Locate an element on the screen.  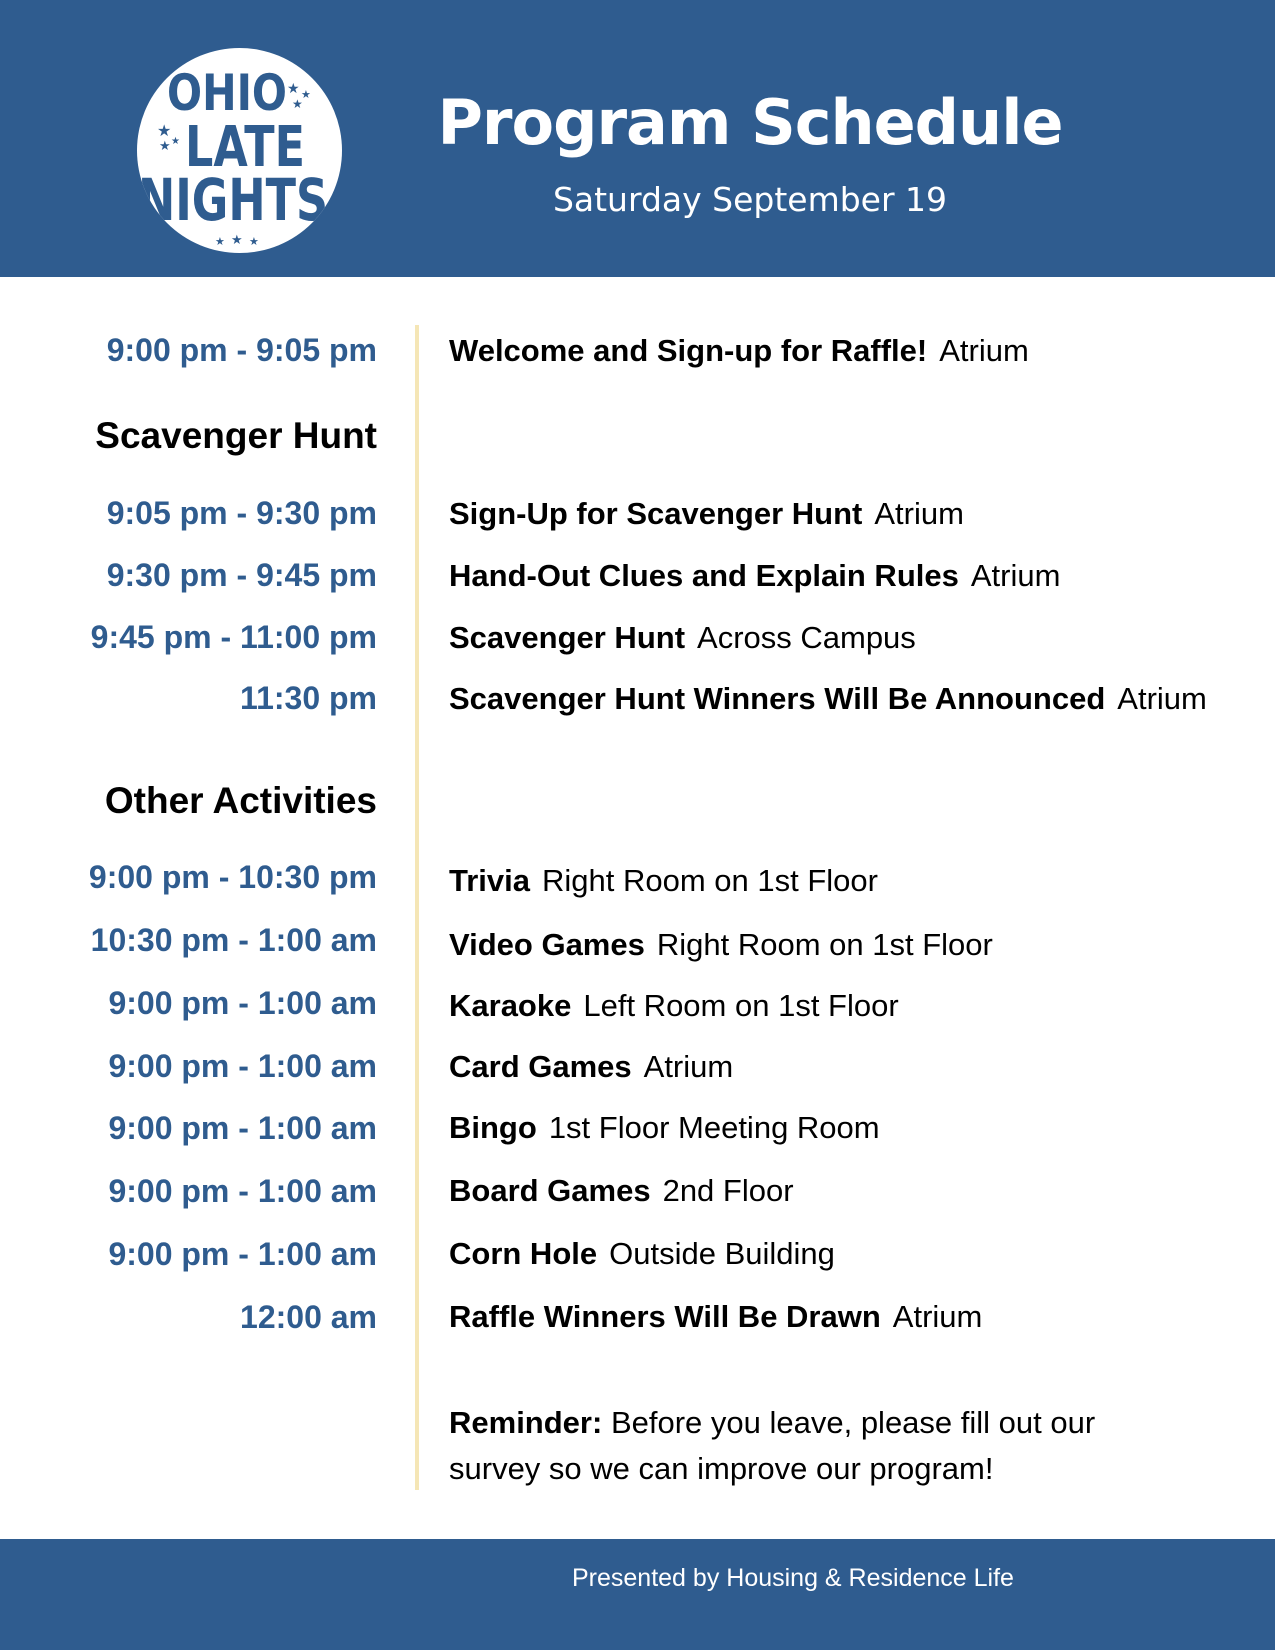
page-subtitle-date: Saturday September 19 is located at coordinates (750, 199).